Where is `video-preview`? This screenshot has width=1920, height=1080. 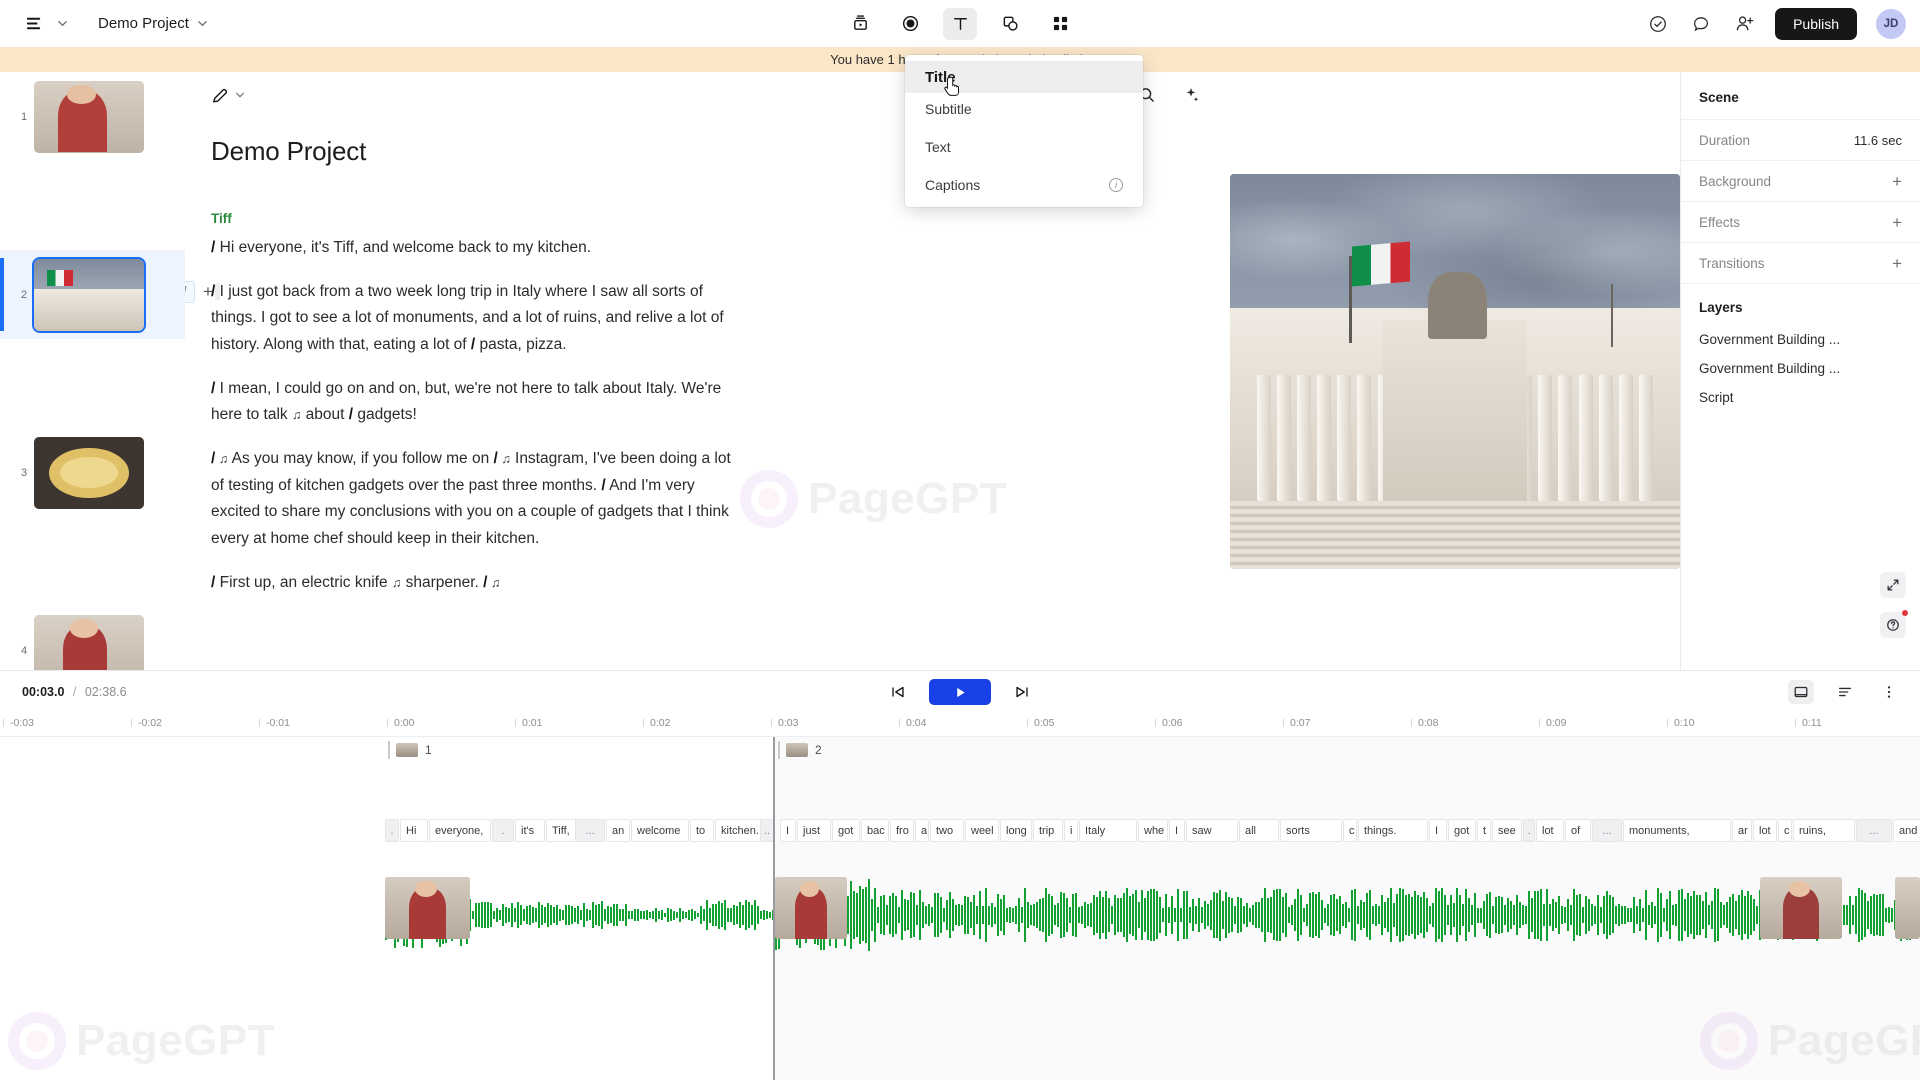
video-preview is located at coordinates (1455, 371).